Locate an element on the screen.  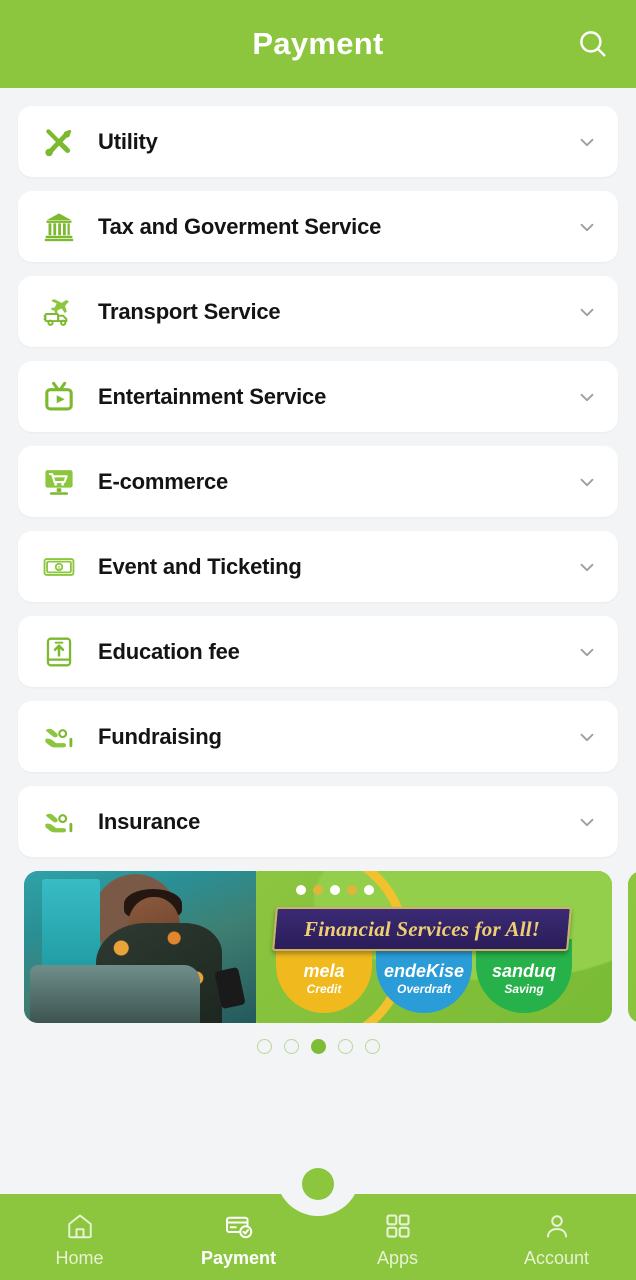
nav-label: Apps is located at coordinates (397, 1258).